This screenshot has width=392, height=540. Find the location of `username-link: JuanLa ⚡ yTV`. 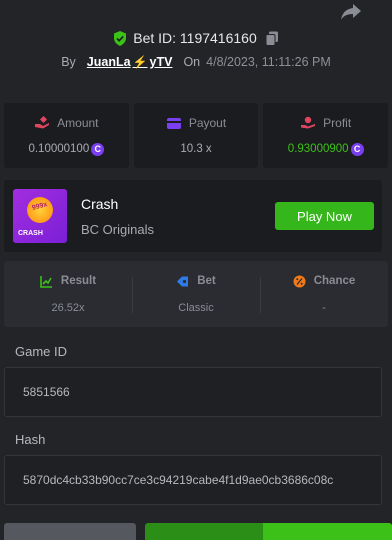

username-link: JuanLa ⚡ yTV is located at coordinates (130, 62).